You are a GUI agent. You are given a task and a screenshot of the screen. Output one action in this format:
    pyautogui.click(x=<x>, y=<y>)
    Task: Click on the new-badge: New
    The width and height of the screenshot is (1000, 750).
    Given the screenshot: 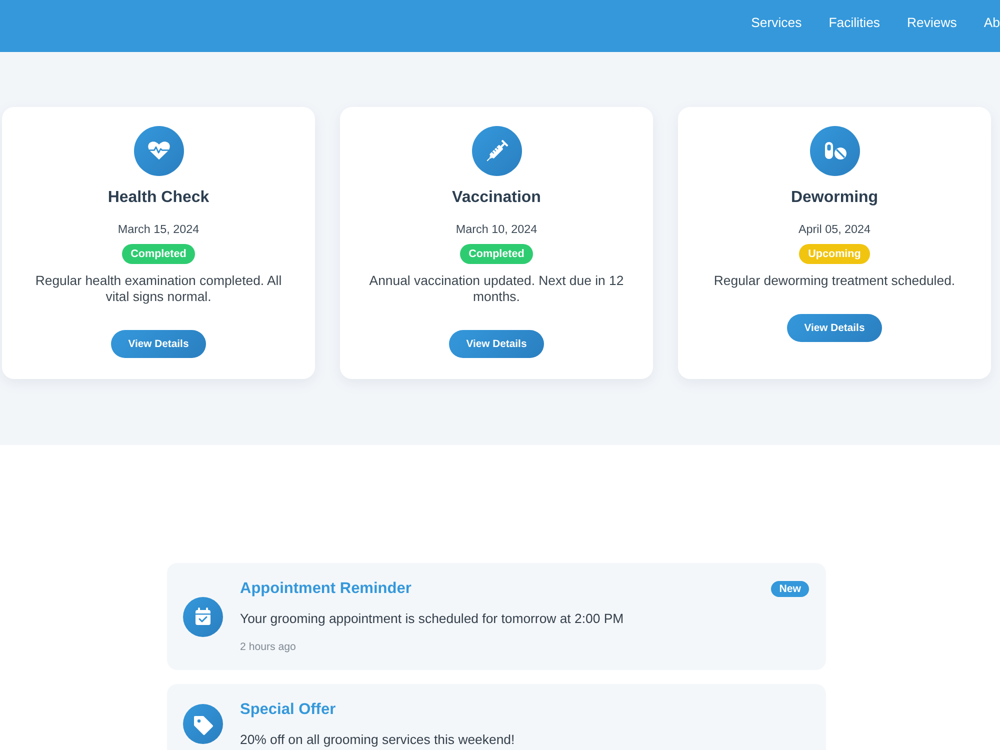 What is the action you would take?
    pyautogui.click(x=790, y=589)
    